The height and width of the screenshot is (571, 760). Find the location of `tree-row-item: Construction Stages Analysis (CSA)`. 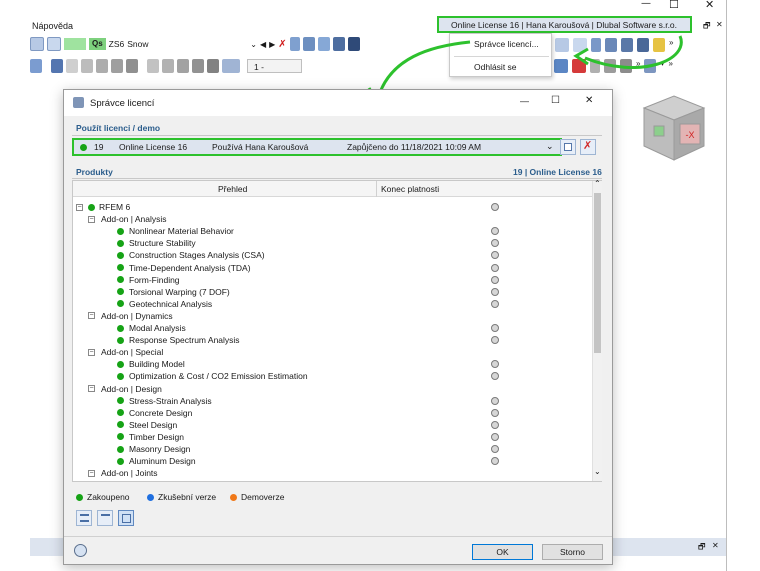

tree-row-item: Construction Stages Analysis (CSA) is located at coordinates (332, 255).